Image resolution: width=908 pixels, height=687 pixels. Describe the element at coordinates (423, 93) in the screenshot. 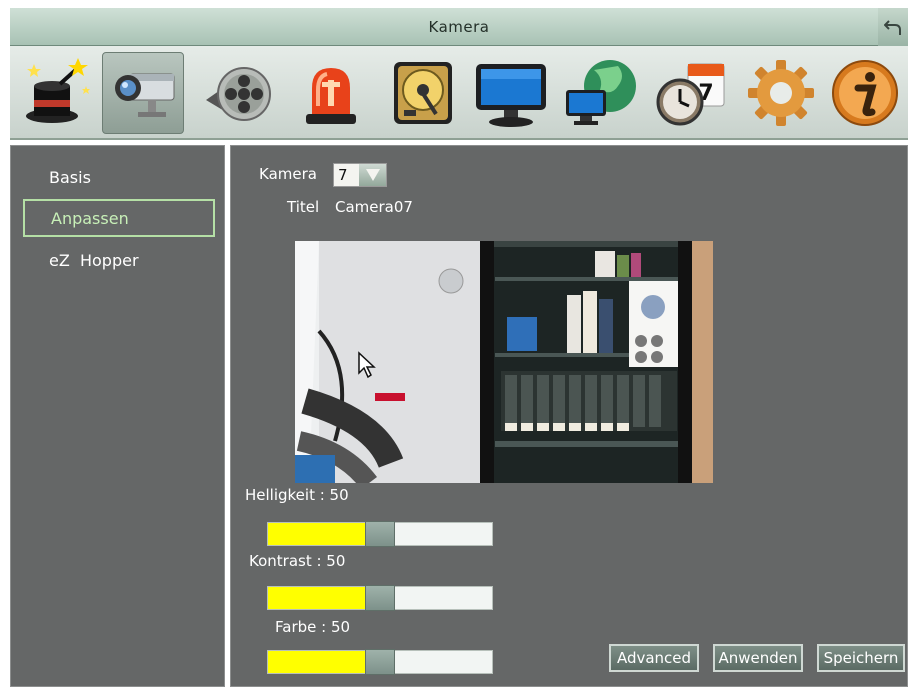

I see `hard-disk-icon` at that location.